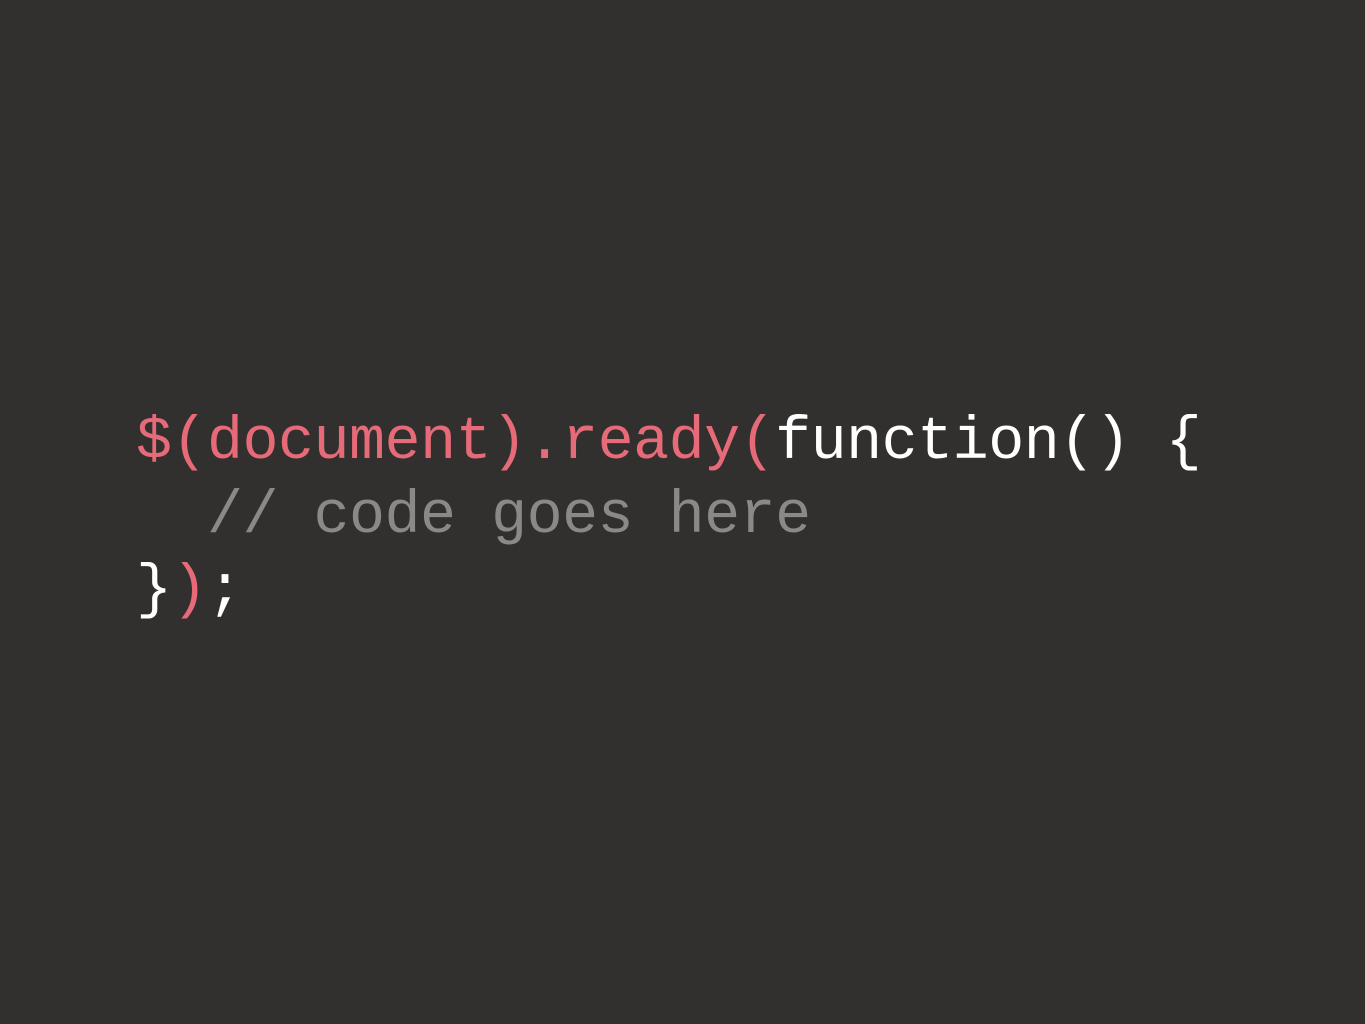  I want to click on function-params: (), so click(1095, 443).